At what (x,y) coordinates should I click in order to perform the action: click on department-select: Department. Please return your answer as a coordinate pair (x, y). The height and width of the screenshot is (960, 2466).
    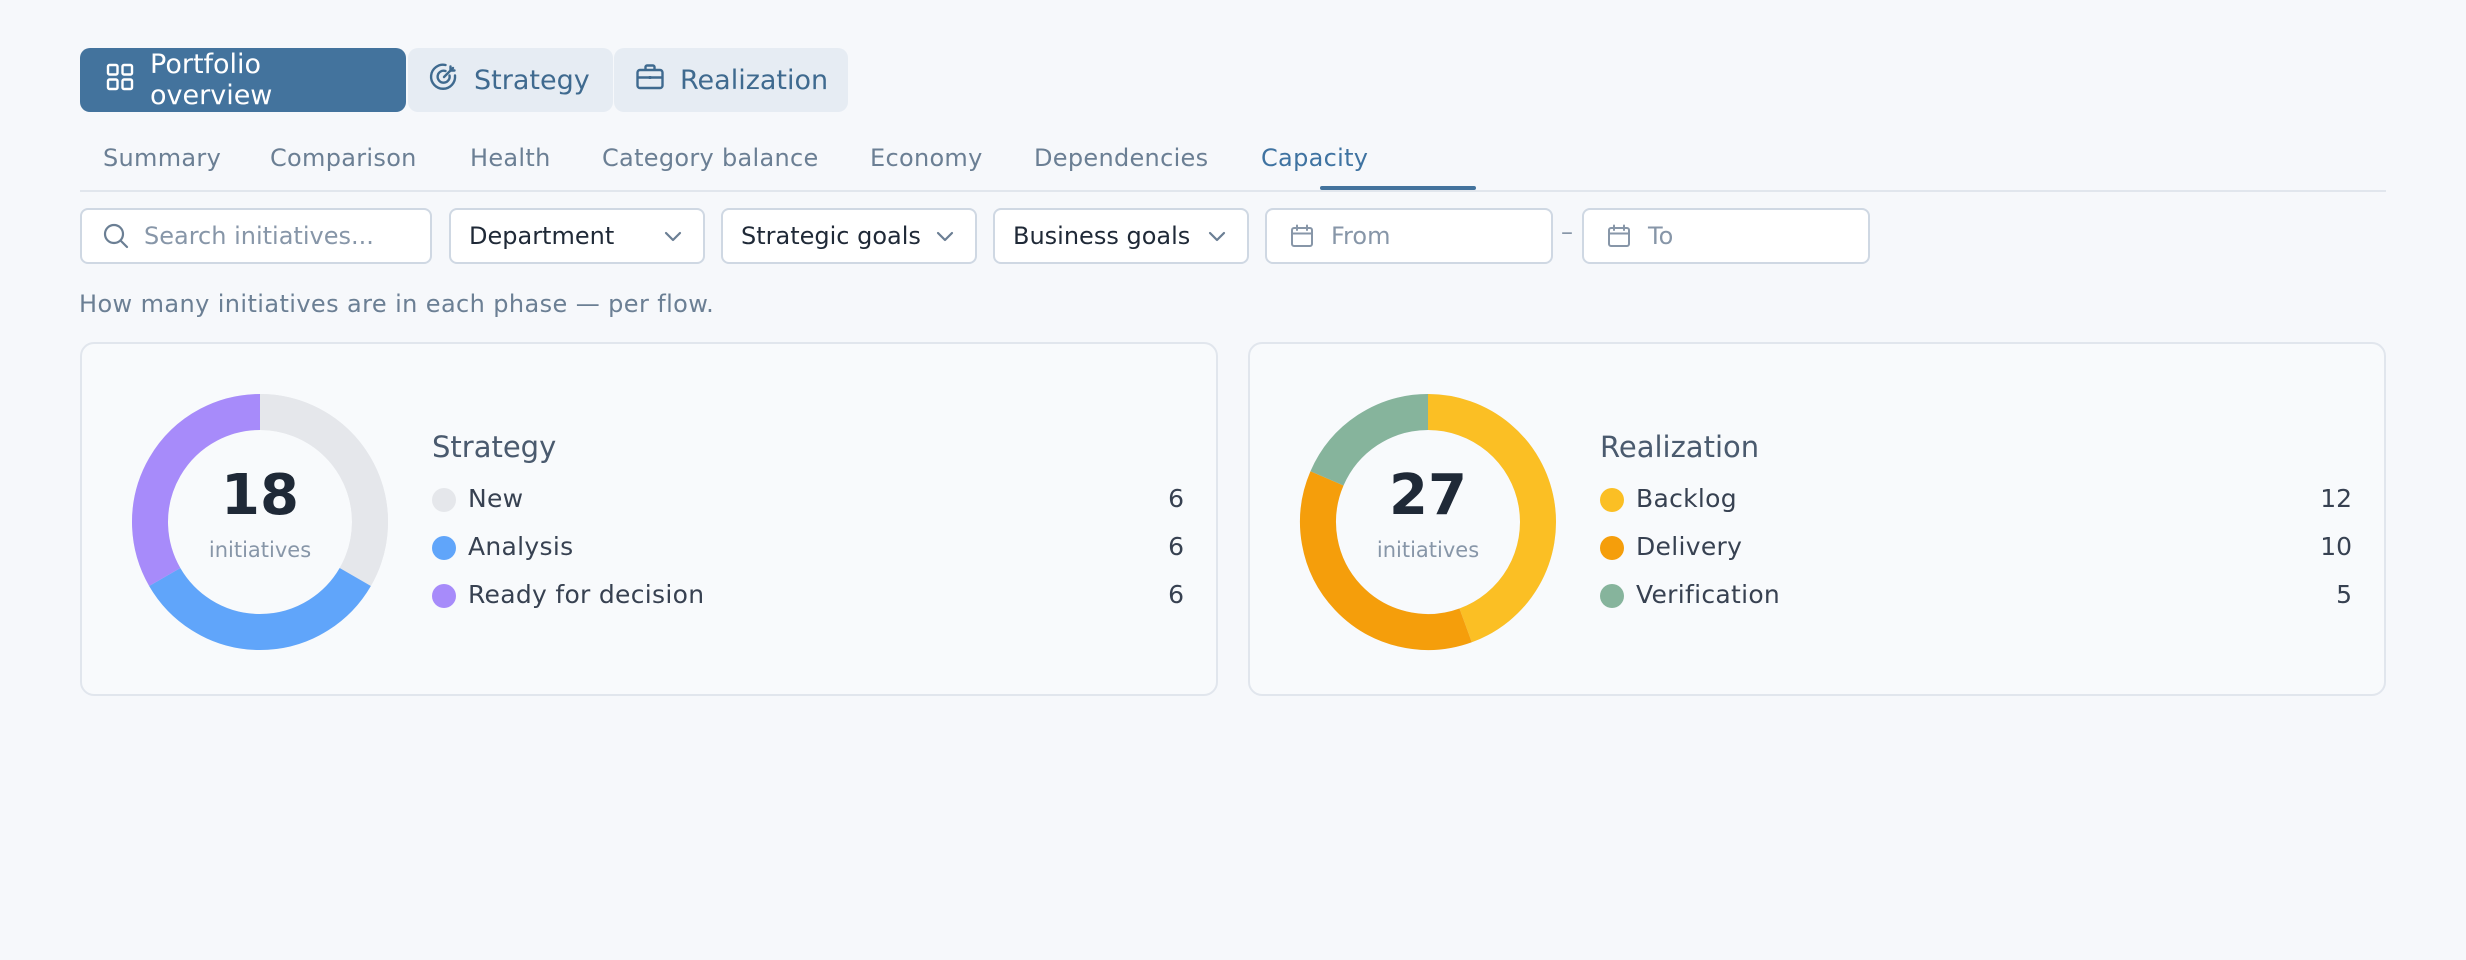
    Looking at the image, I should click on (577, 236).